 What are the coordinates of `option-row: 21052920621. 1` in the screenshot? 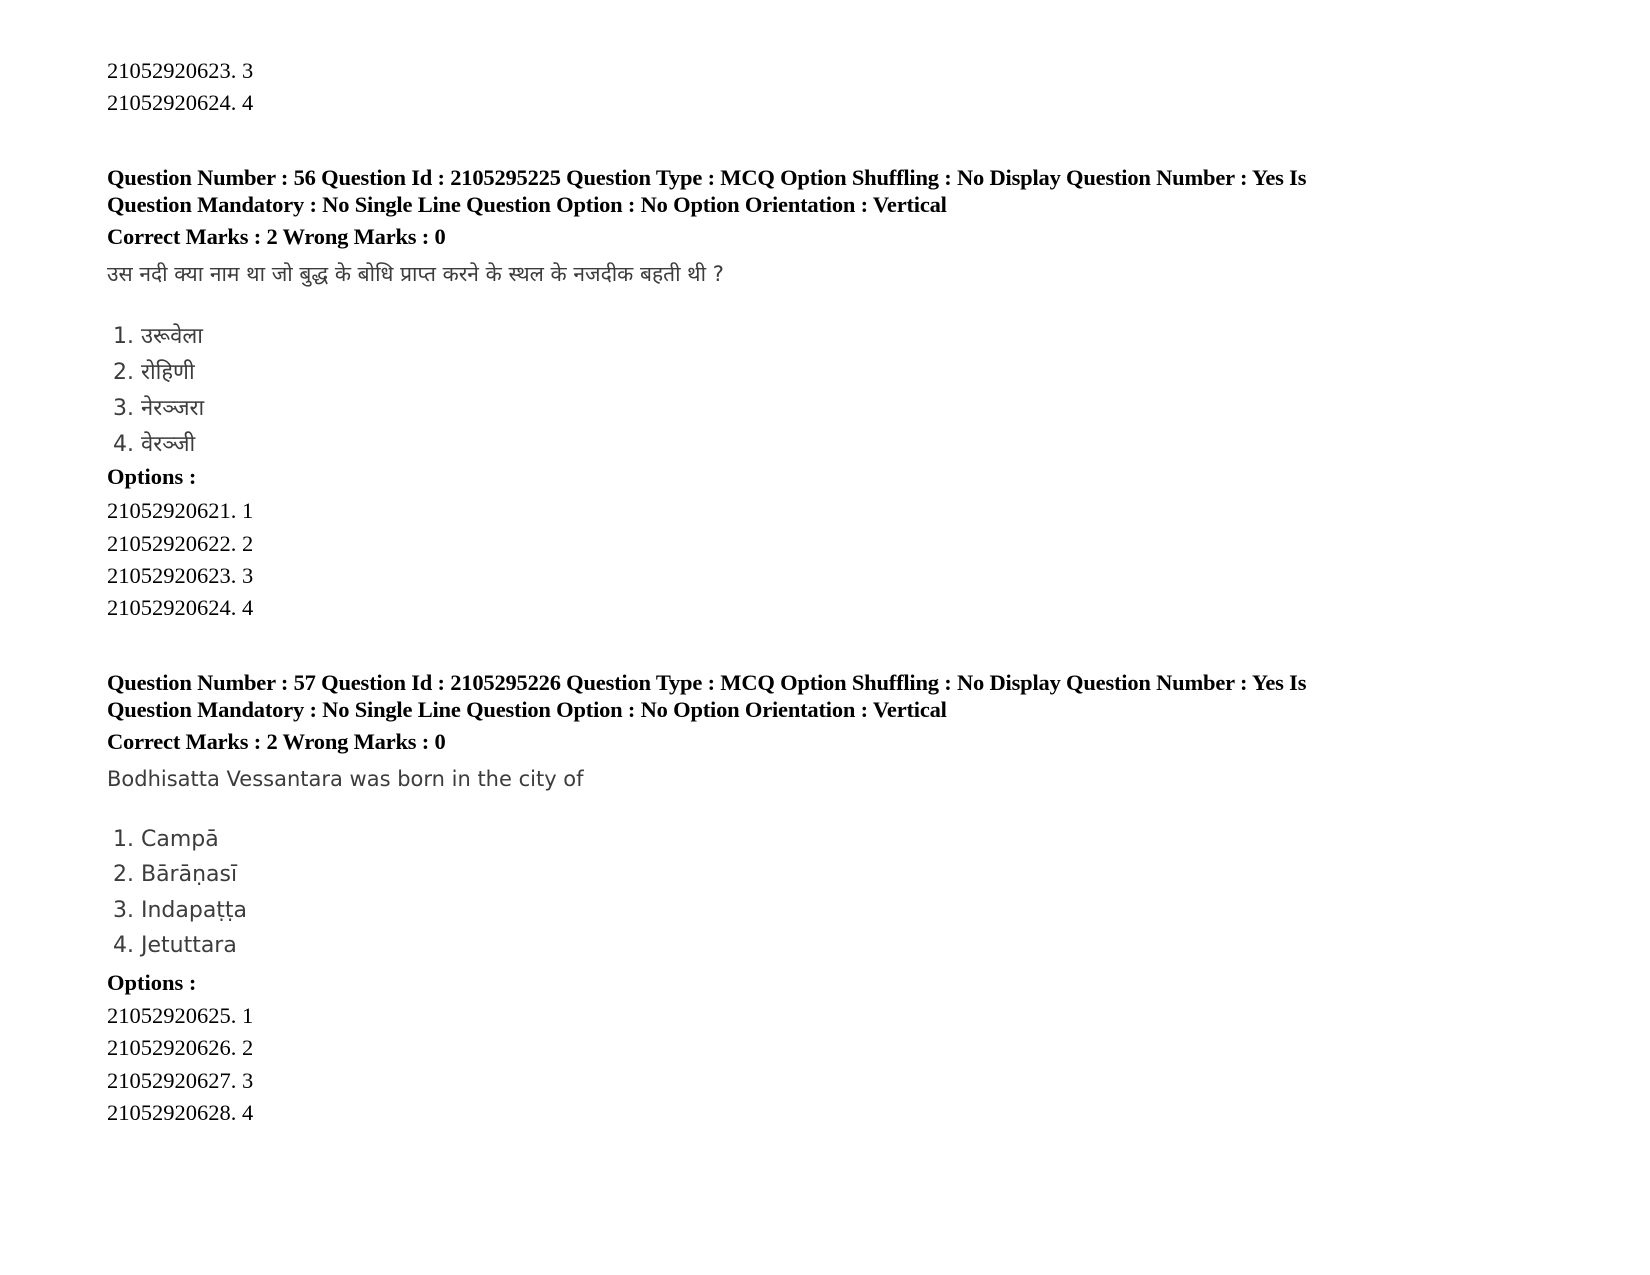 It's located at (180, 510).